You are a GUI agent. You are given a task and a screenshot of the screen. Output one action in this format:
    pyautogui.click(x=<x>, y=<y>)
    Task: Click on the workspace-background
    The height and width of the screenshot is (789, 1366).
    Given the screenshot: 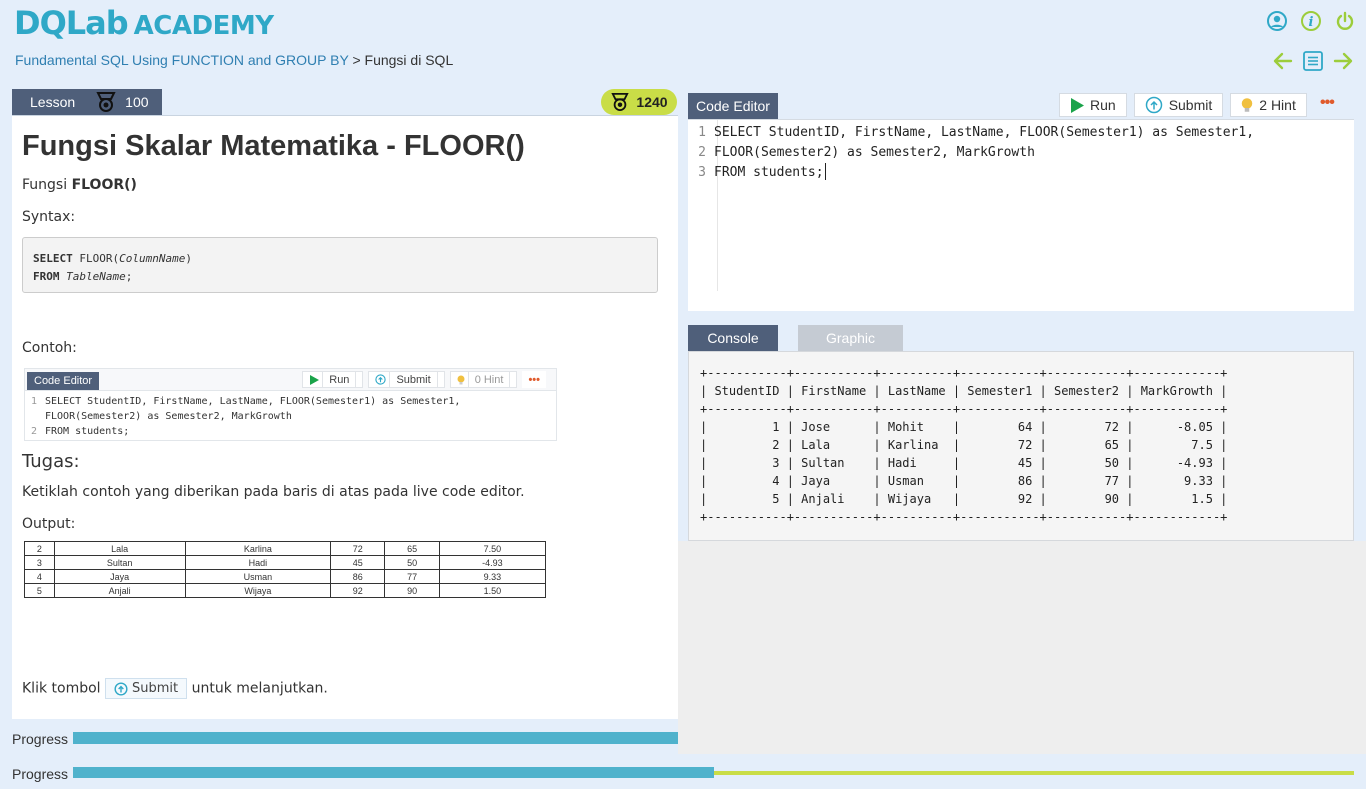 What is the action you would take?
    pyautogui.click(x=1022, y=647)
    